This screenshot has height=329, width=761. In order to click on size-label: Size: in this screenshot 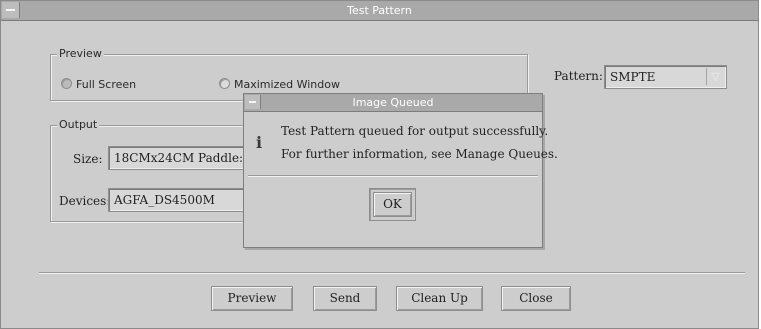, I will do `click(88, 159)`.